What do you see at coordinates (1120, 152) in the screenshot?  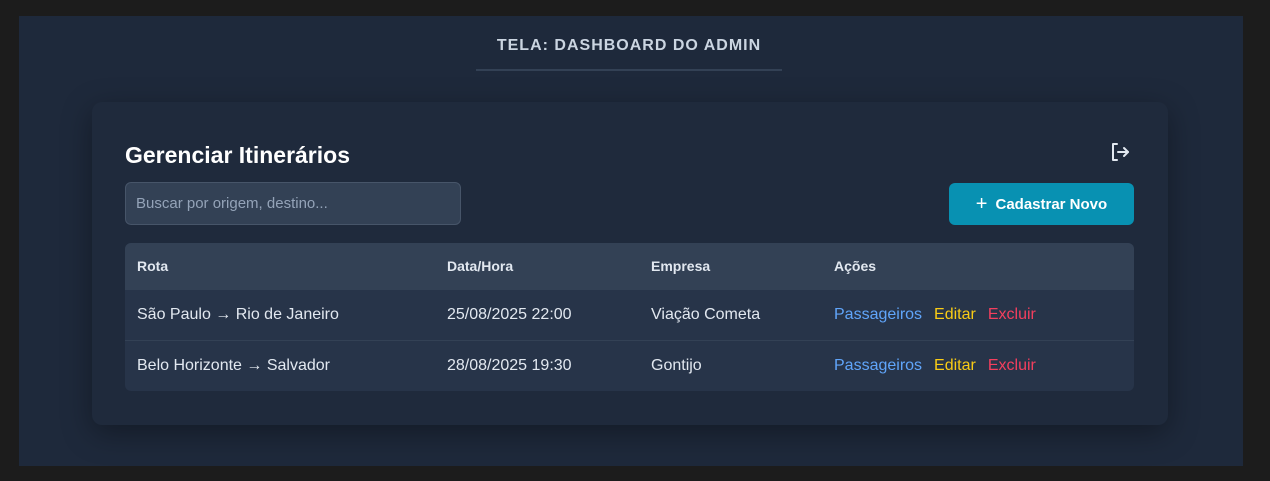 I see `logout-icon` at bounding box center [1120, 152].